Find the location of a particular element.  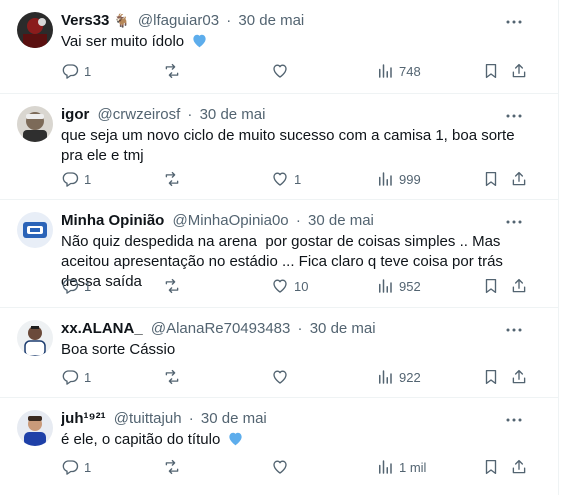

tweet-text: é ele, o capitão do título is located at coordinates (296, 441).